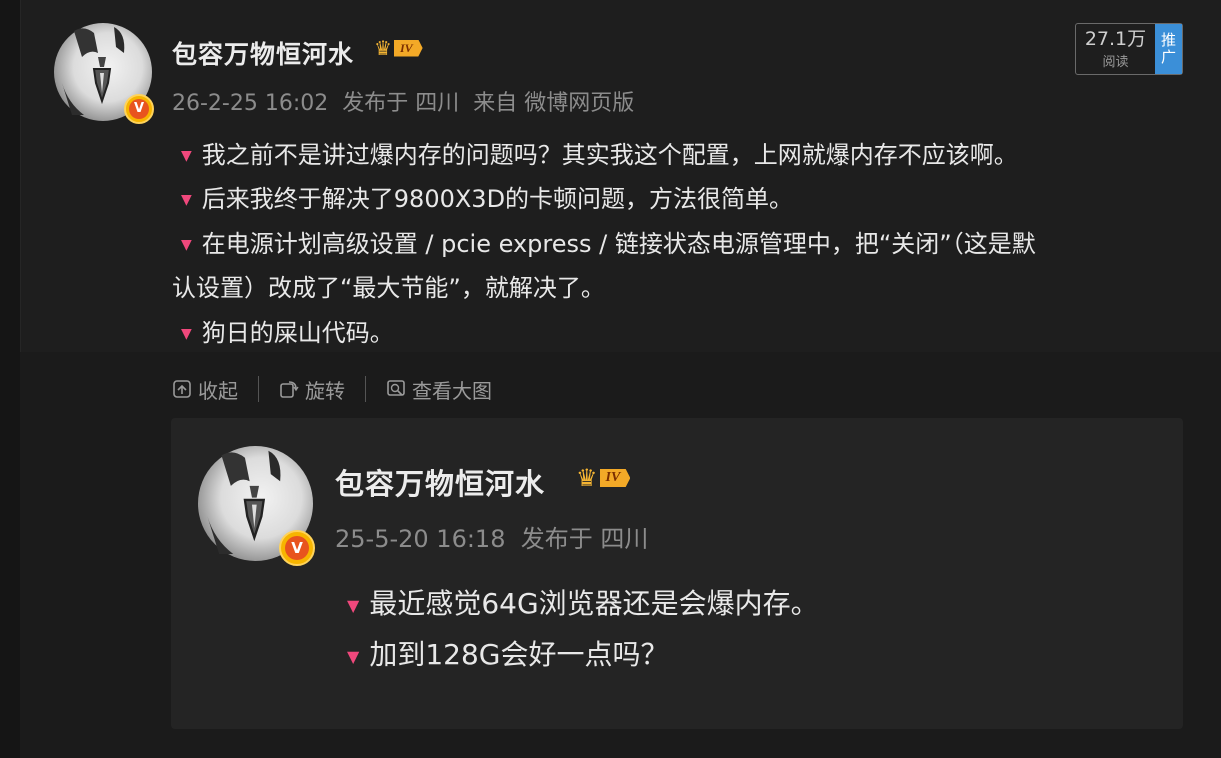  I want to click on repost-line: ▼ 最近感觉64G浏览器还是会爆内存。, so click(583, 603).